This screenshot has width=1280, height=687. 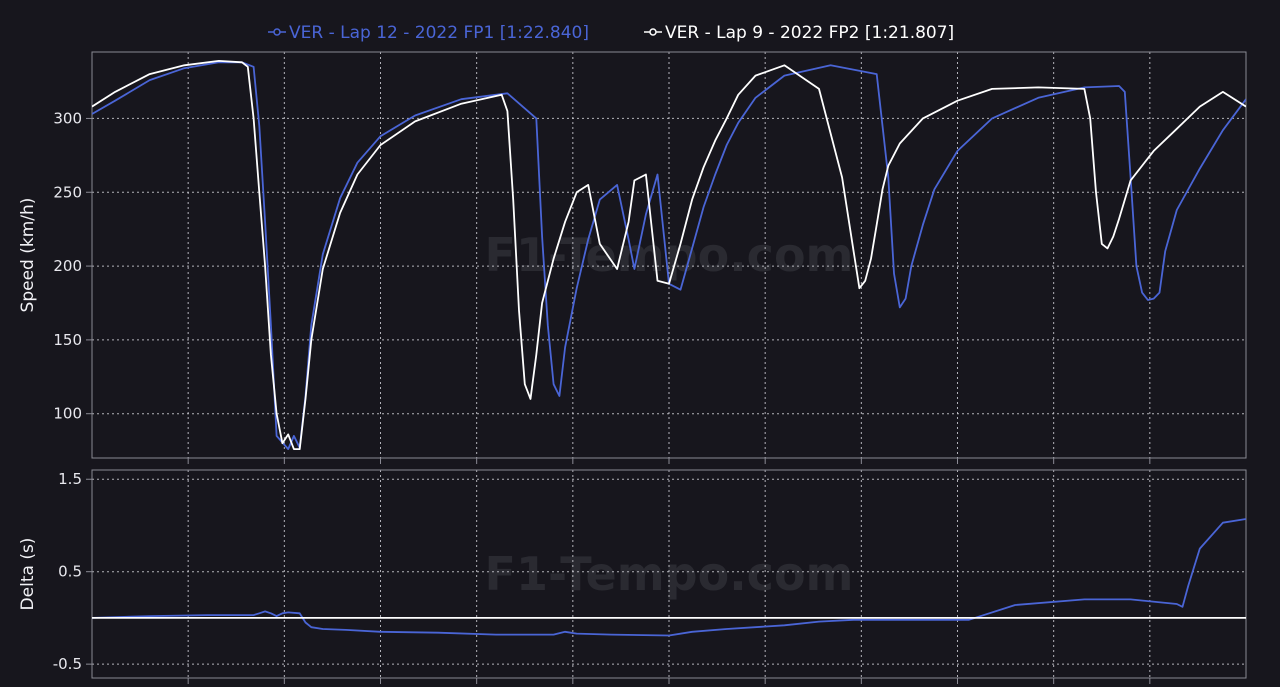 What do you see at coordinates (439, 33) in the screenshot?
I see `legend-item-label: VER - Lap 12 - 2022 FP1 [1:22.840]` at bounding box center [439, 33].